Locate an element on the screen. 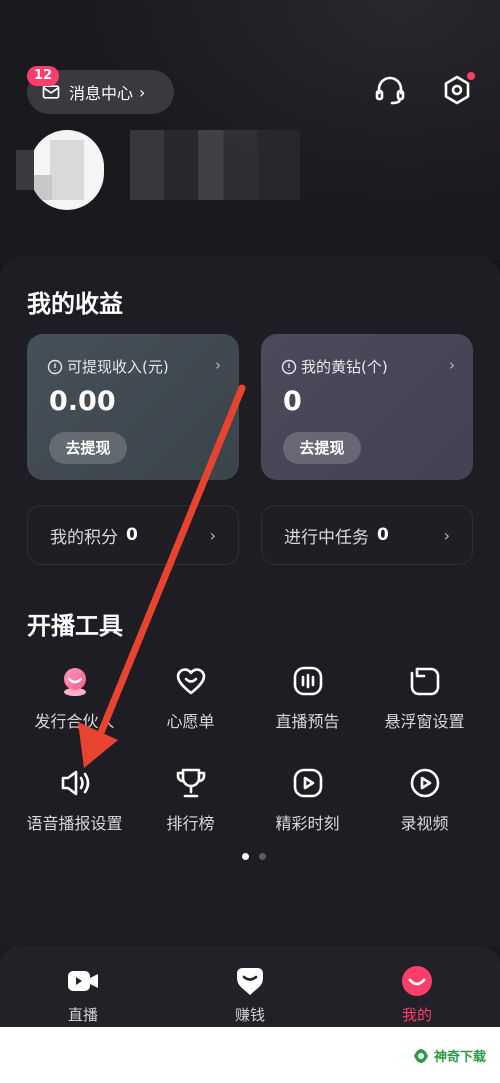 This screenshot has height=1083, width=500. tool-label: 心愿单 is located at coordinates (190, 721).